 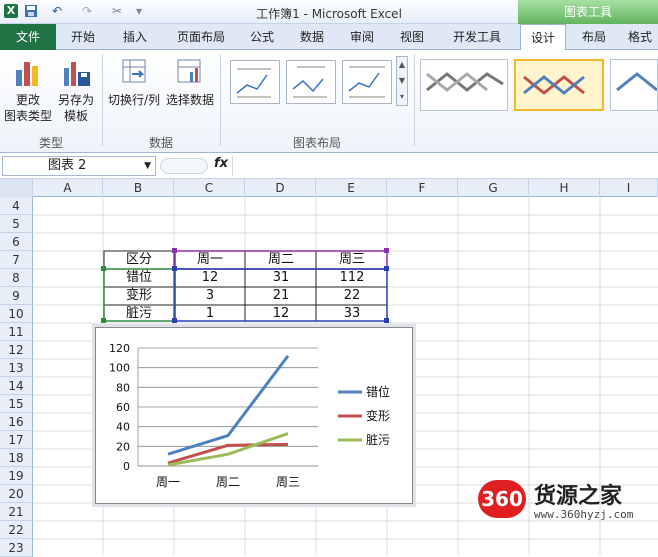 I want to click on name-box: 图表 2▼, so click(x=79, y=166).